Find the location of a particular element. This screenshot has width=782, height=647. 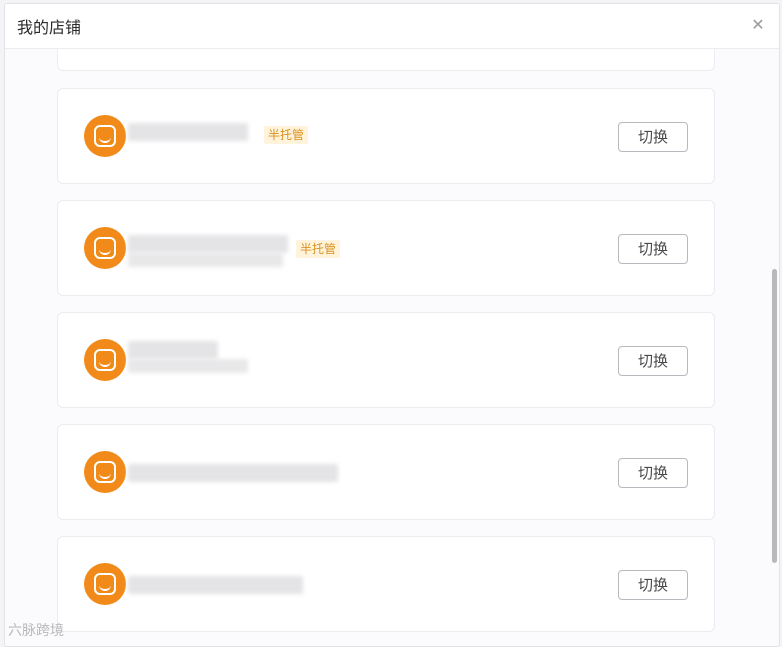

dialog-header: 我的店铺 ✕ is located at coordinates (392, 26).